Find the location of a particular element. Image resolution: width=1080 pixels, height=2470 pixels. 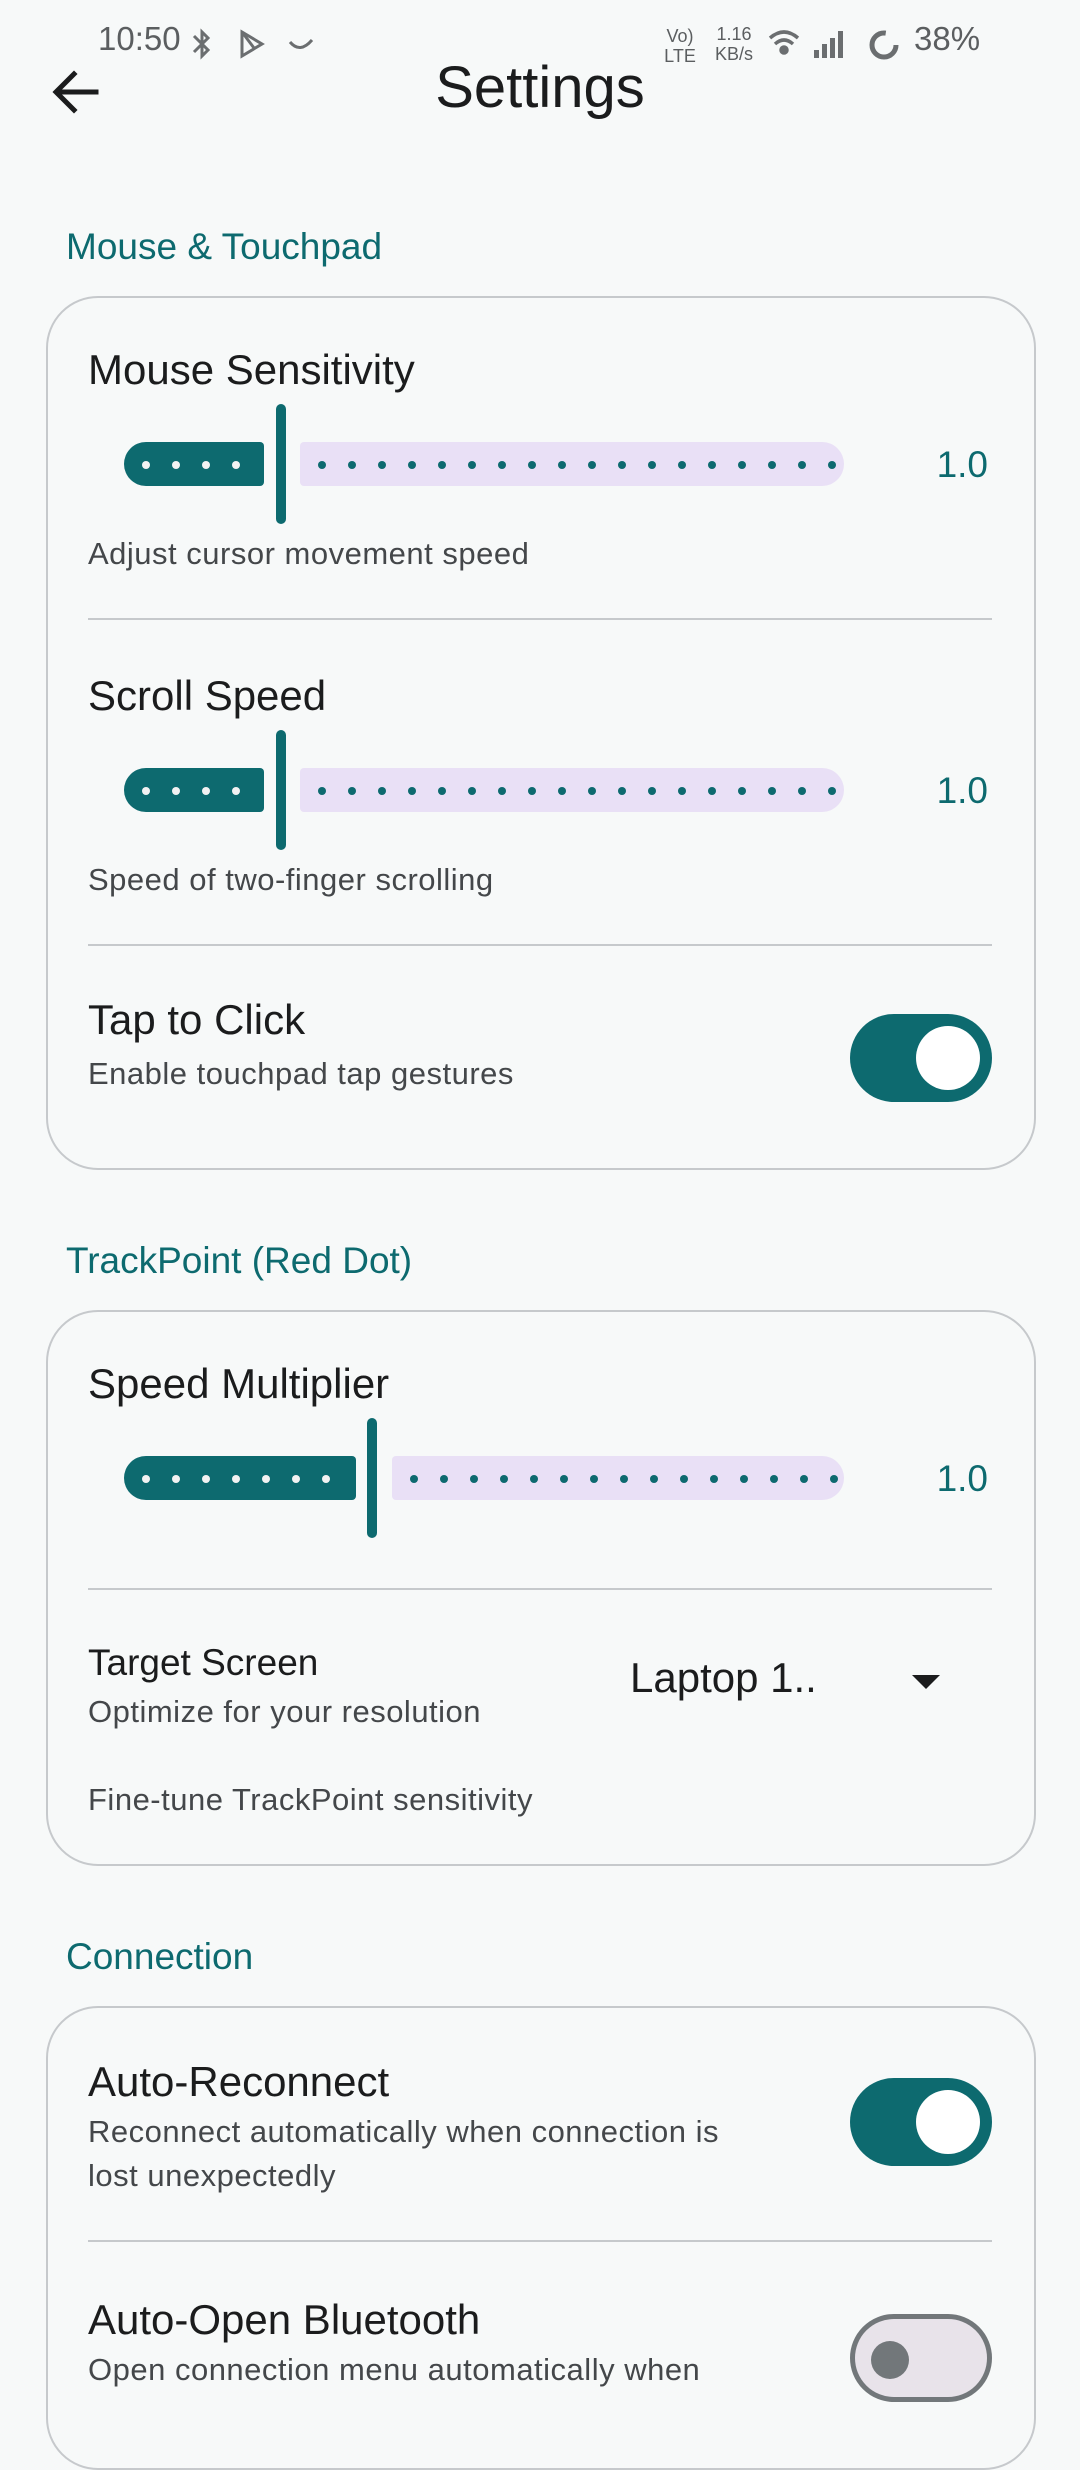

tap-to-click-switch is located at coordinates (921, 1058).